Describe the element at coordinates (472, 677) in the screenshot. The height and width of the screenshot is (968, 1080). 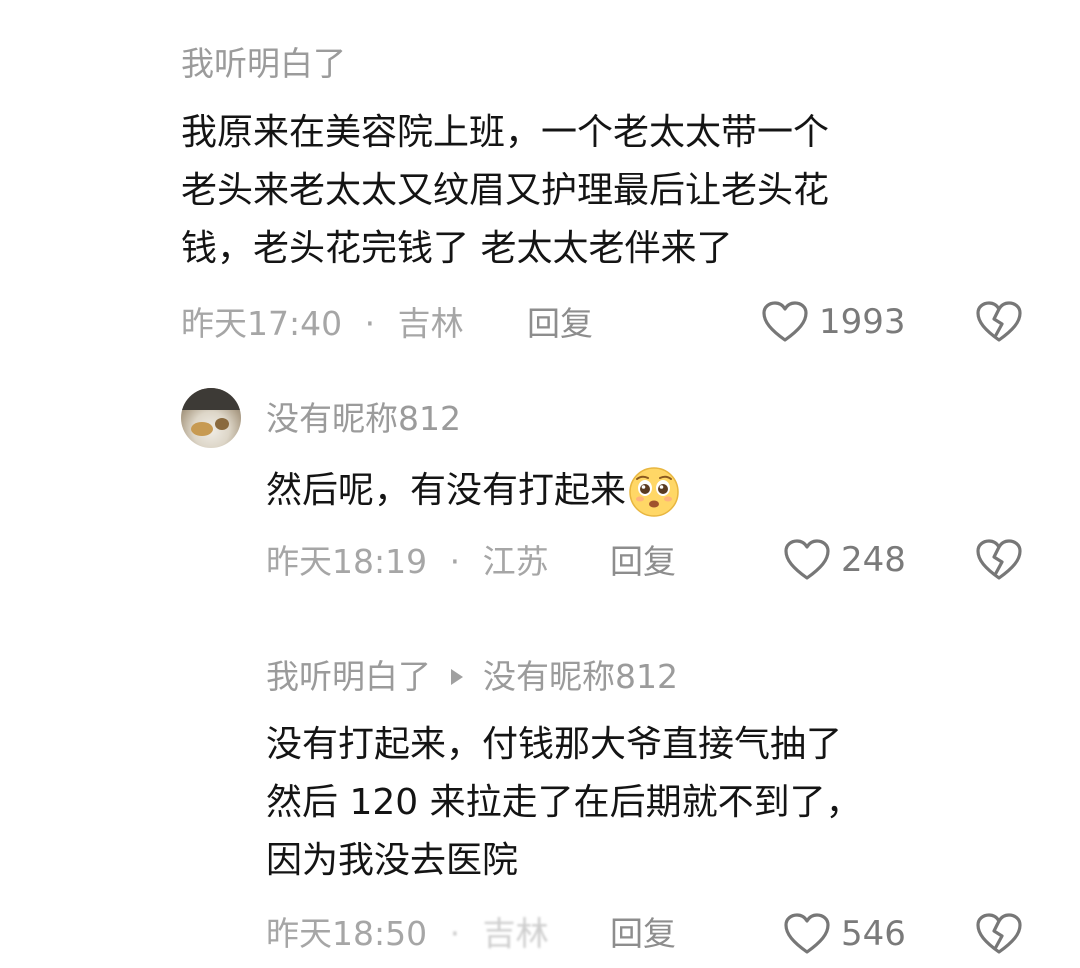
I see `comment-author-line: 我听明白了 没有昵称812` at that location.